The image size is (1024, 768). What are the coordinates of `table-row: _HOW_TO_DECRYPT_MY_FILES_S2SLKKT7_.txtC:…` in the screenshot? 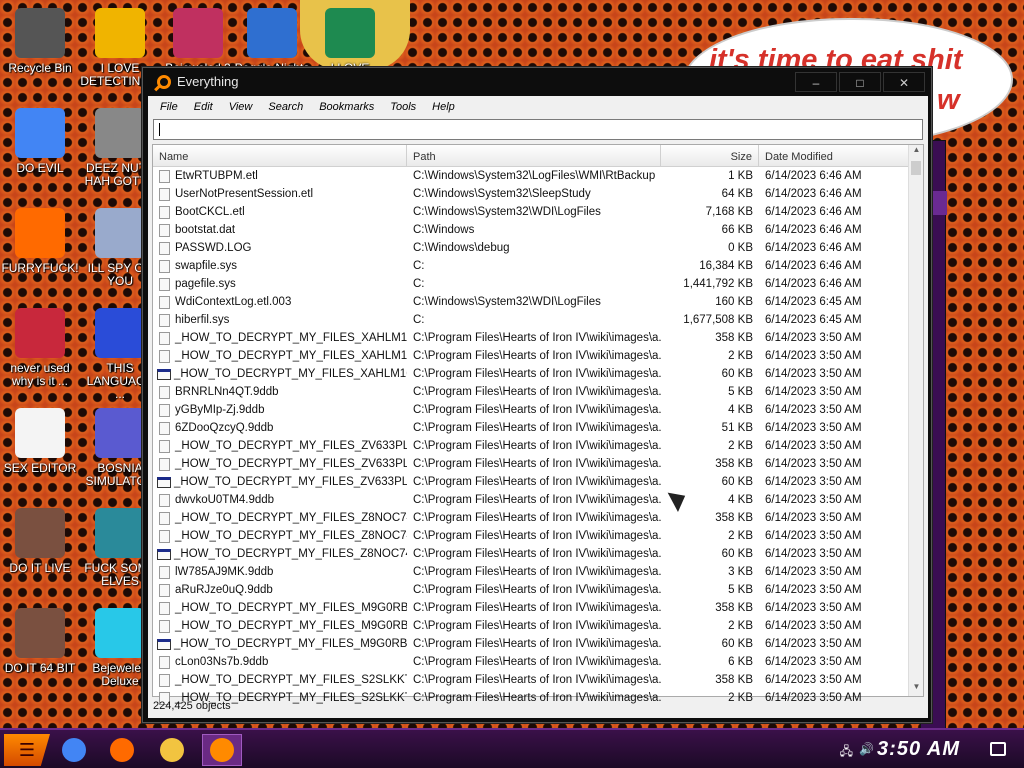 It's located at (538, 698).